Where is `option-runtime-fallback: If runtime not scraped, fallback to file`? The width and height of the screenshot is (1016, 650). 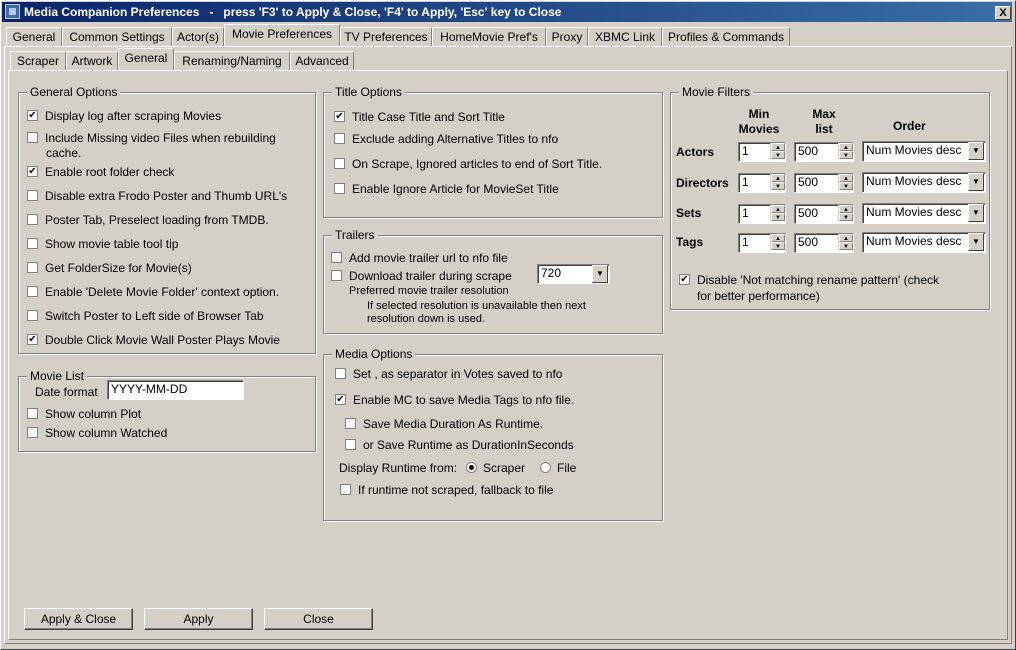 option-runtime-fallback: If runtime not scraped, fallback to file is located at coordinates (446, 490).